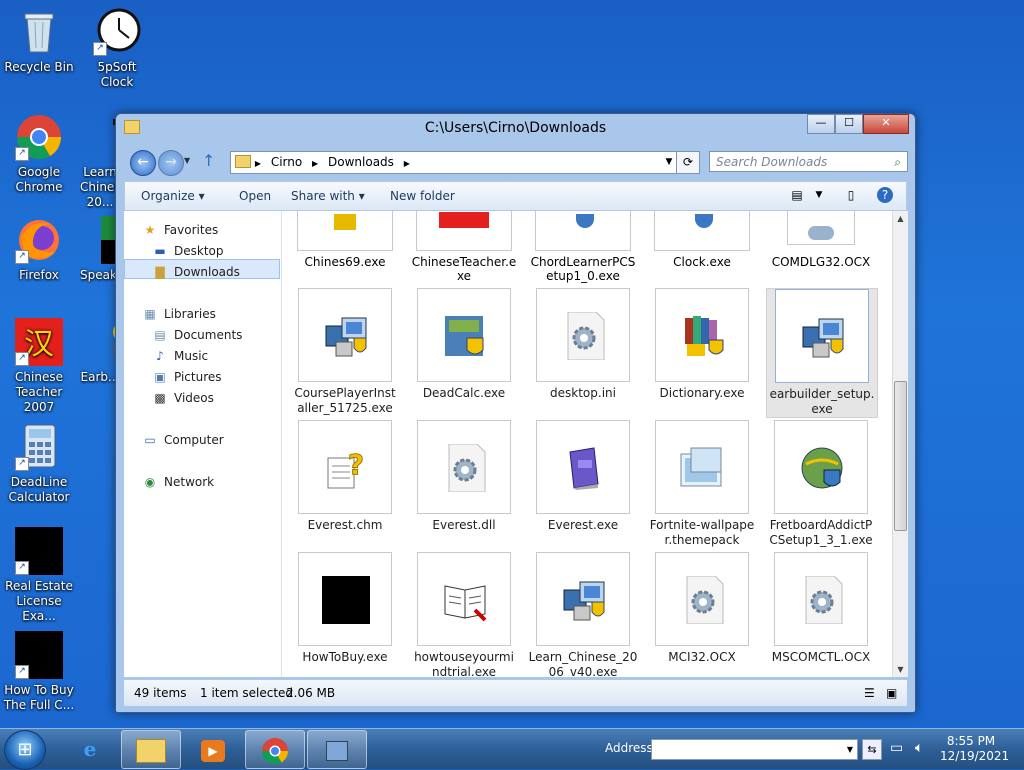  I want to click on scroll-down-arrow: ▼, so click(900, 669).